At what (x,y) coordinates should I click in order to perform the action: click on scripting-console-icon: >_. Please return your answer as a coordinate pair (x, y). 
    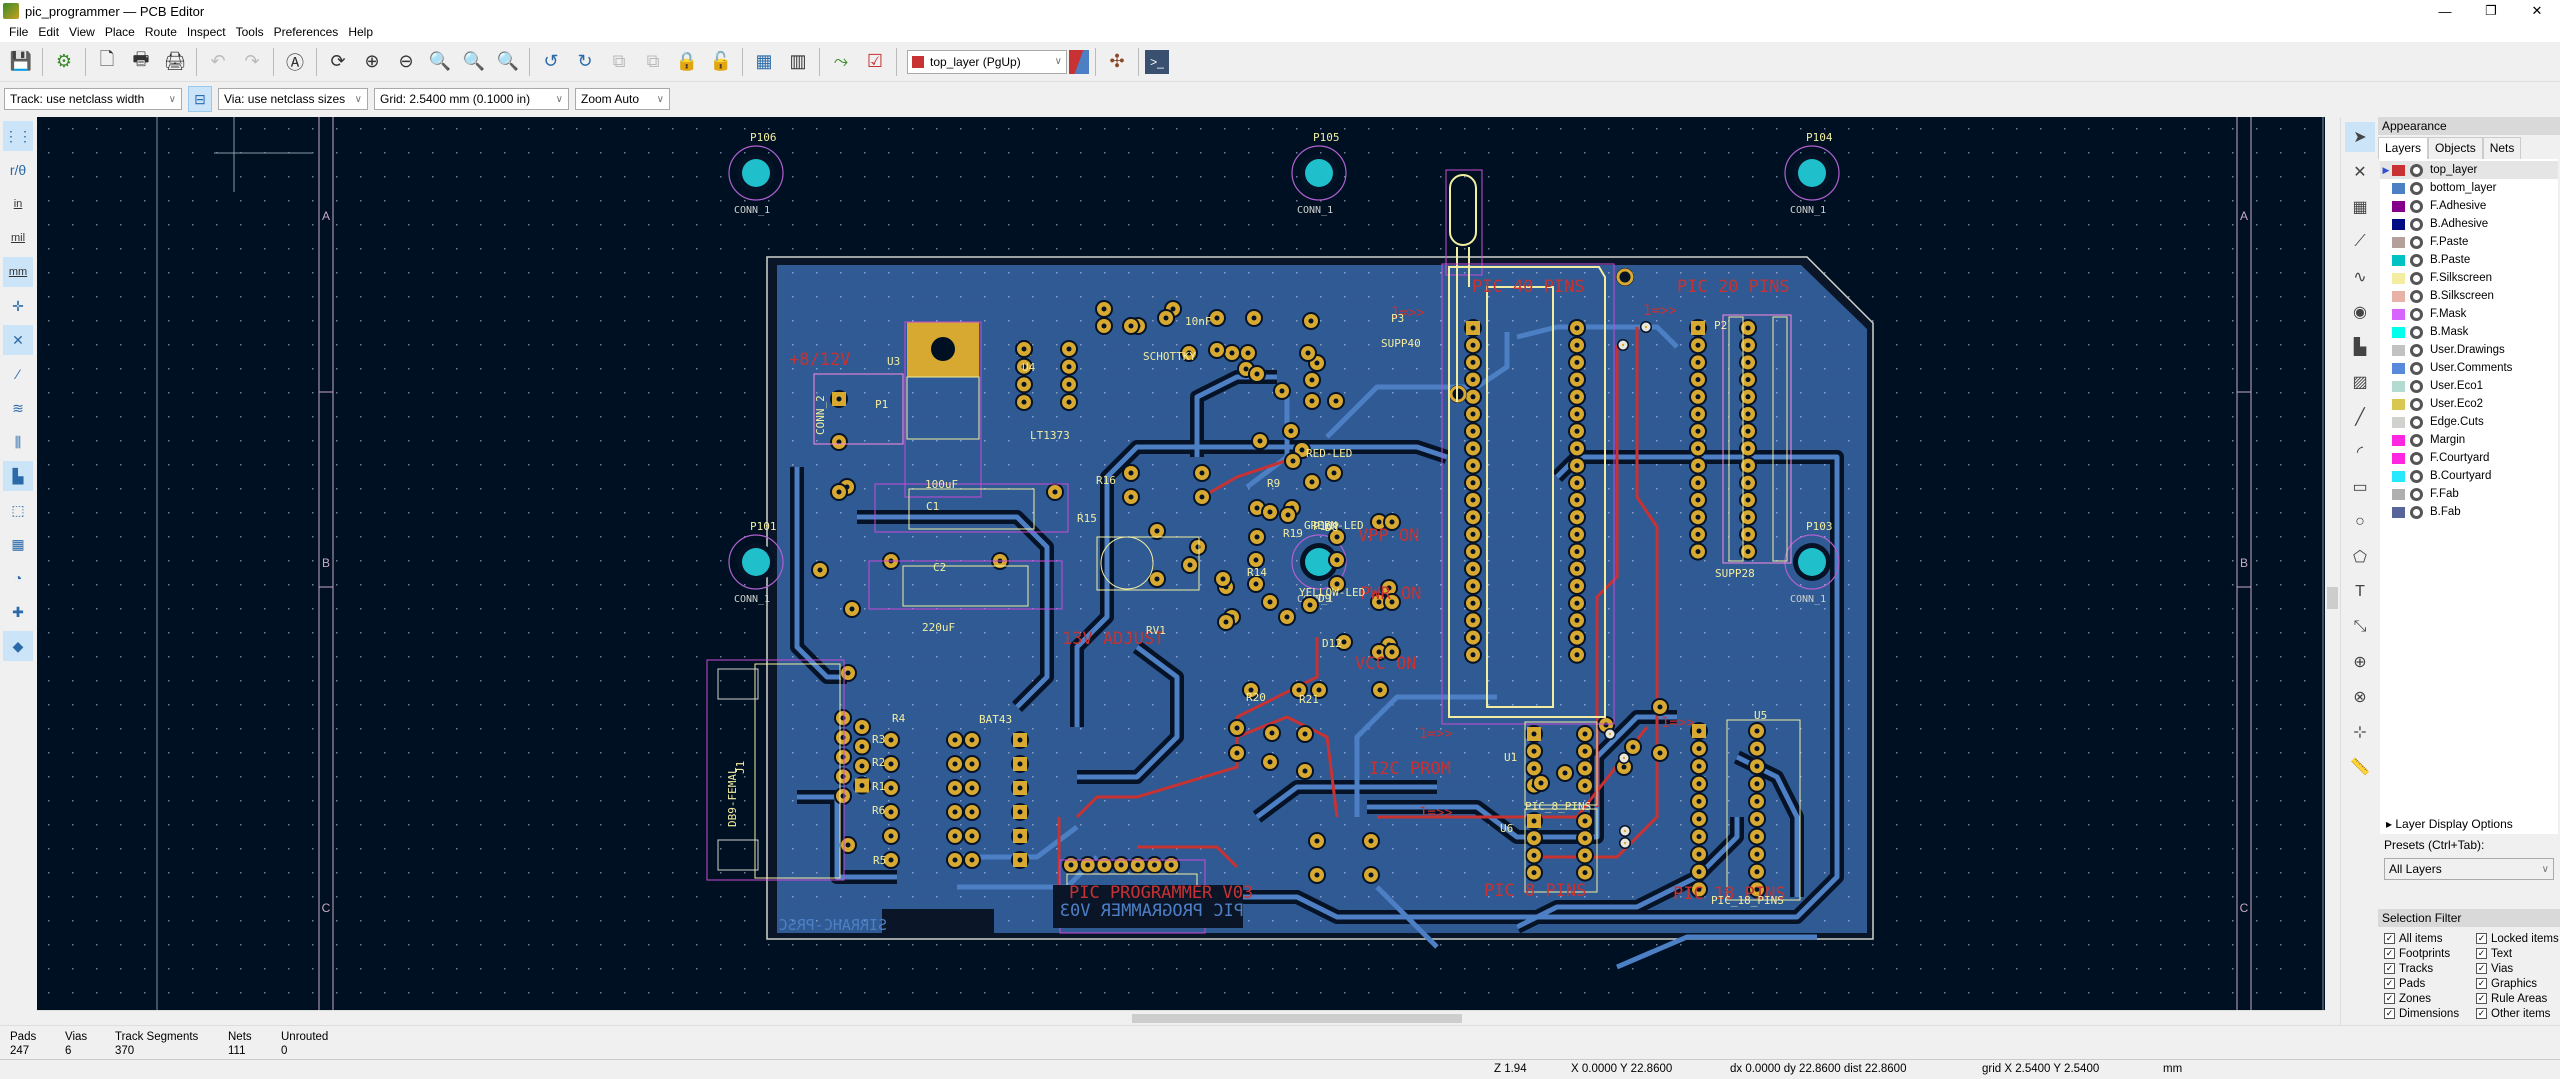
    Looking at the image, I should click on (1157, 61).